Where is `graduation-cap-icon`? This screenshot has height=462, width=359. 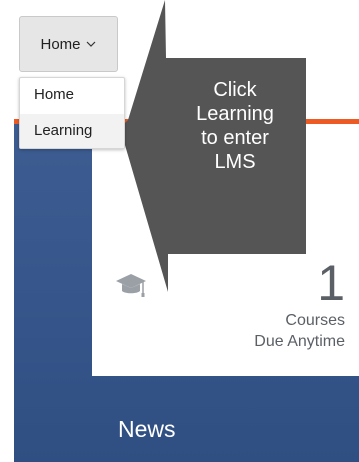
graduation-cap-icon is located at coordinates (131, 285).